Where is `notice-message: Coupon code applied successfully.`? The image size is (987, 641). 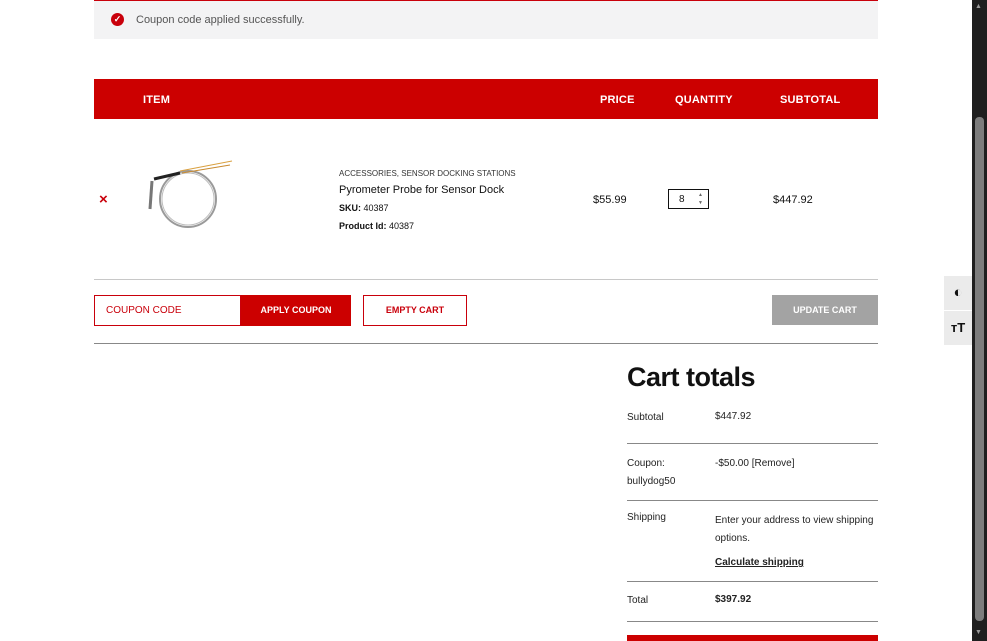
notice-message: Coupon code applied successfully. is located at coordinates (220, 20).